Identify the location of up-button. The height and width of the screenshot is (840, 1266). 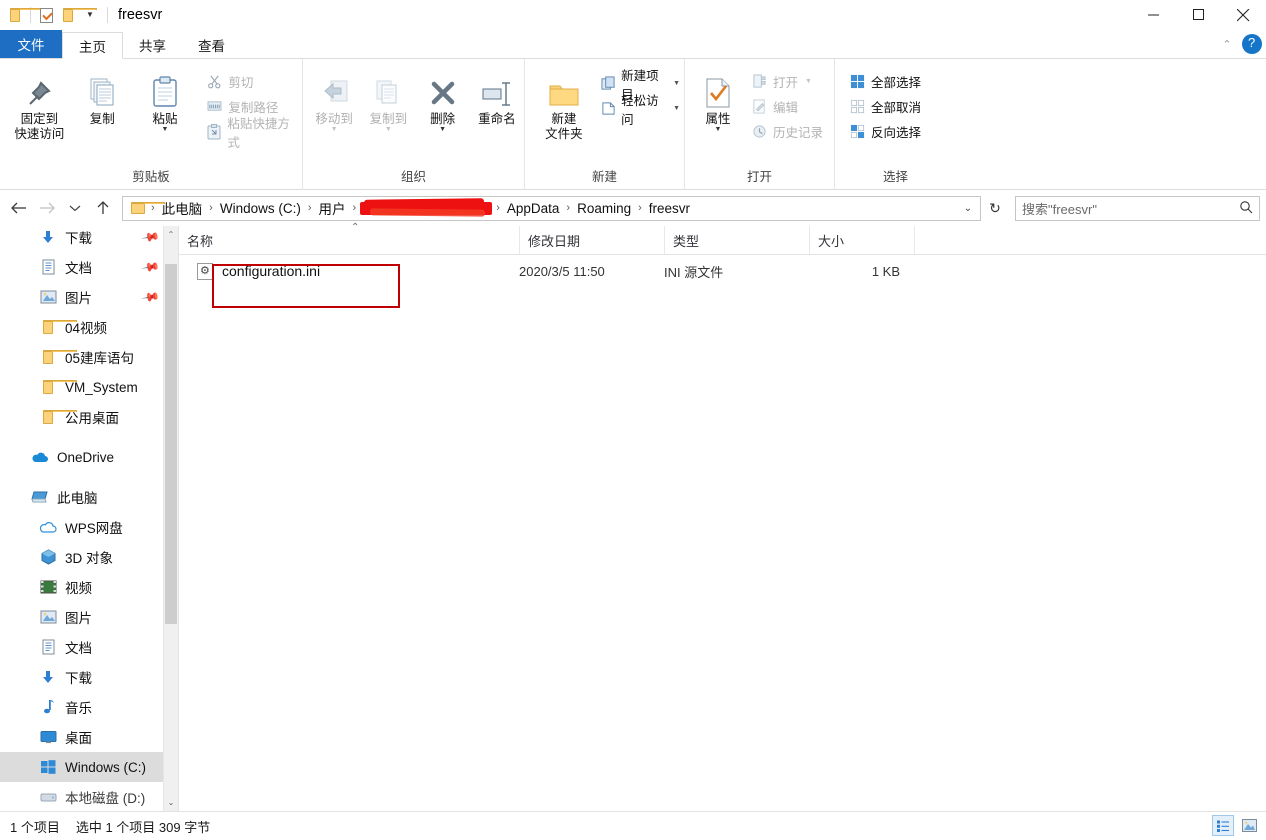
(103, 208).